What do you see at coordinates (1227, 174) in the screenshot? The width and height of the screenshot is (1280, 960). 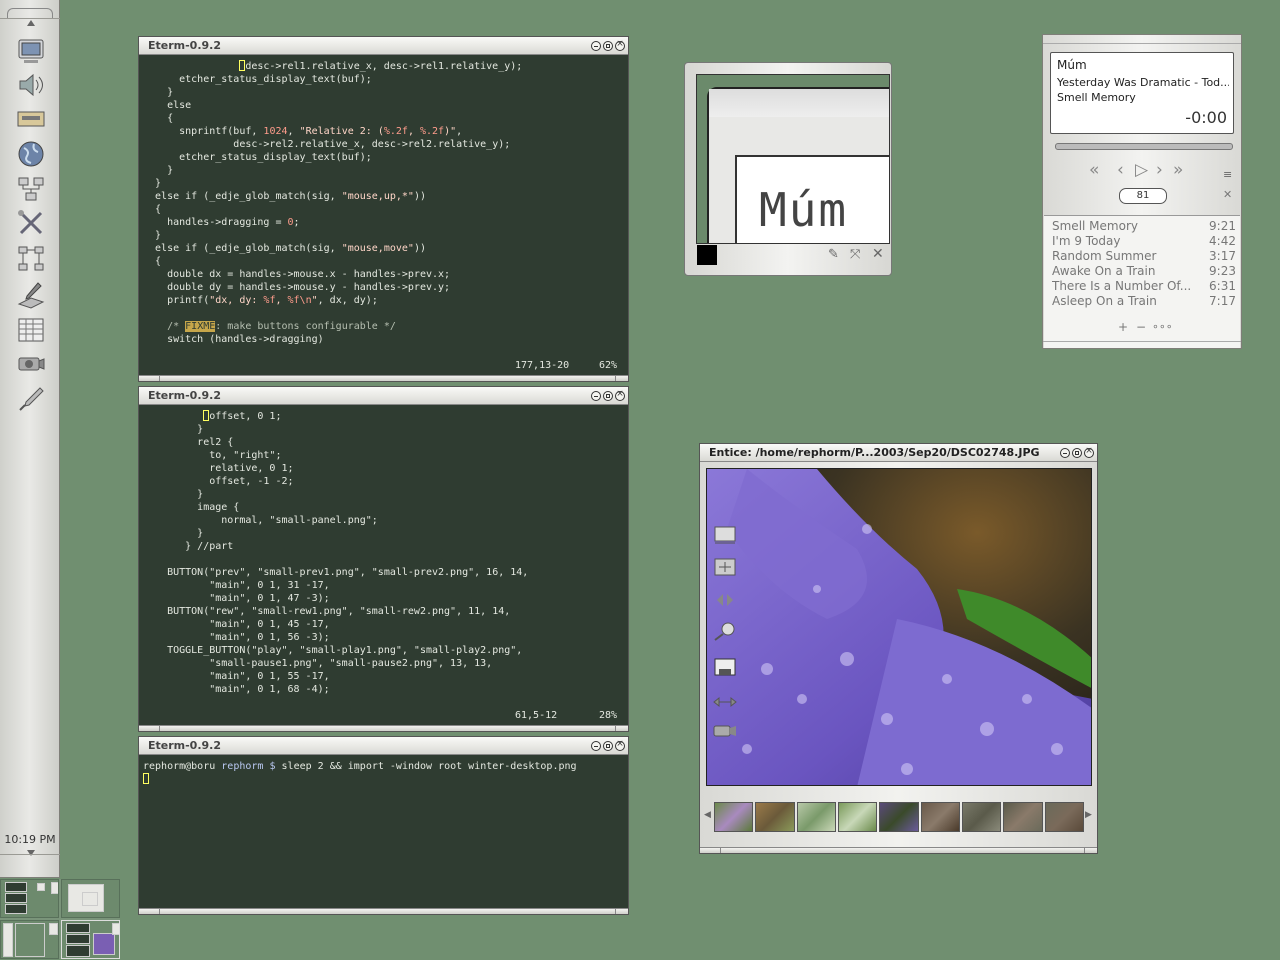 I see `menu-icon: ≡` at bounding box center [1227, 174].